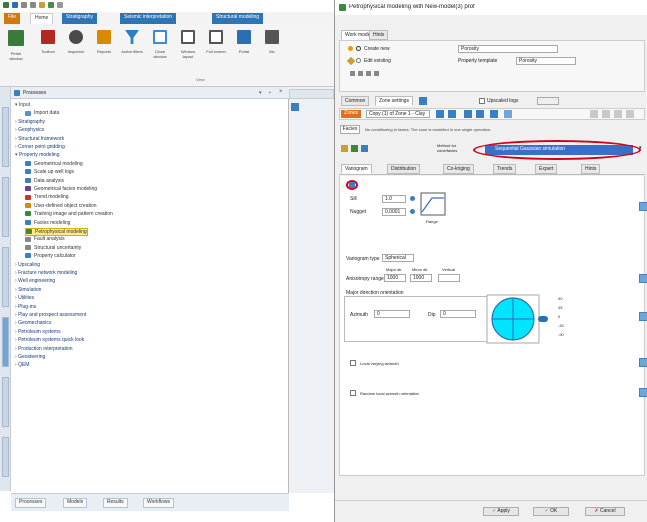 The width and height of the screenshot is (647, 522). What do you see at coordinates (29, 130) in the screenshot?
I see `tree-folder-item: › Geophysics` at bounding box center [29, 130].